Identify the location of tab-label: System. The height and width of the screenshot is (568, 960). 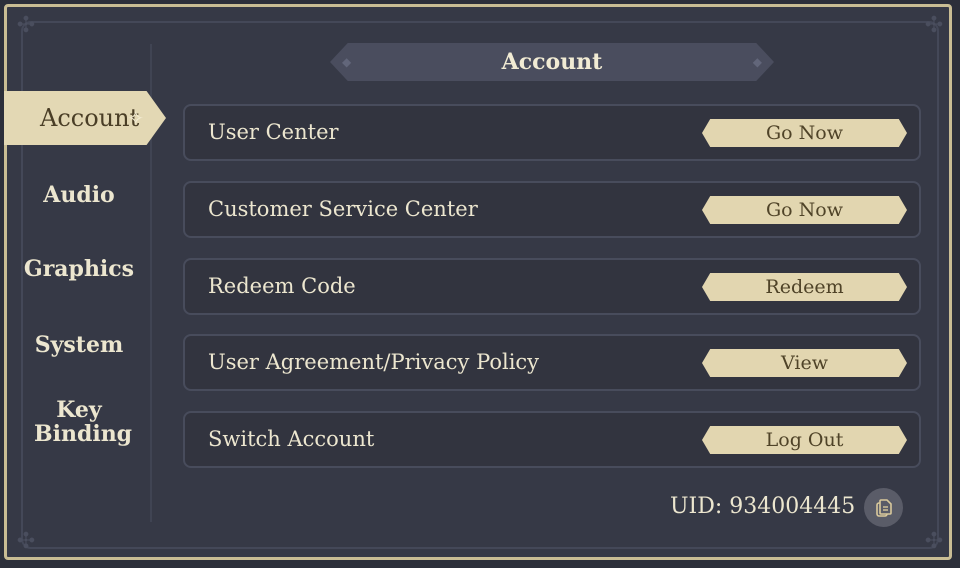
(79, 345).